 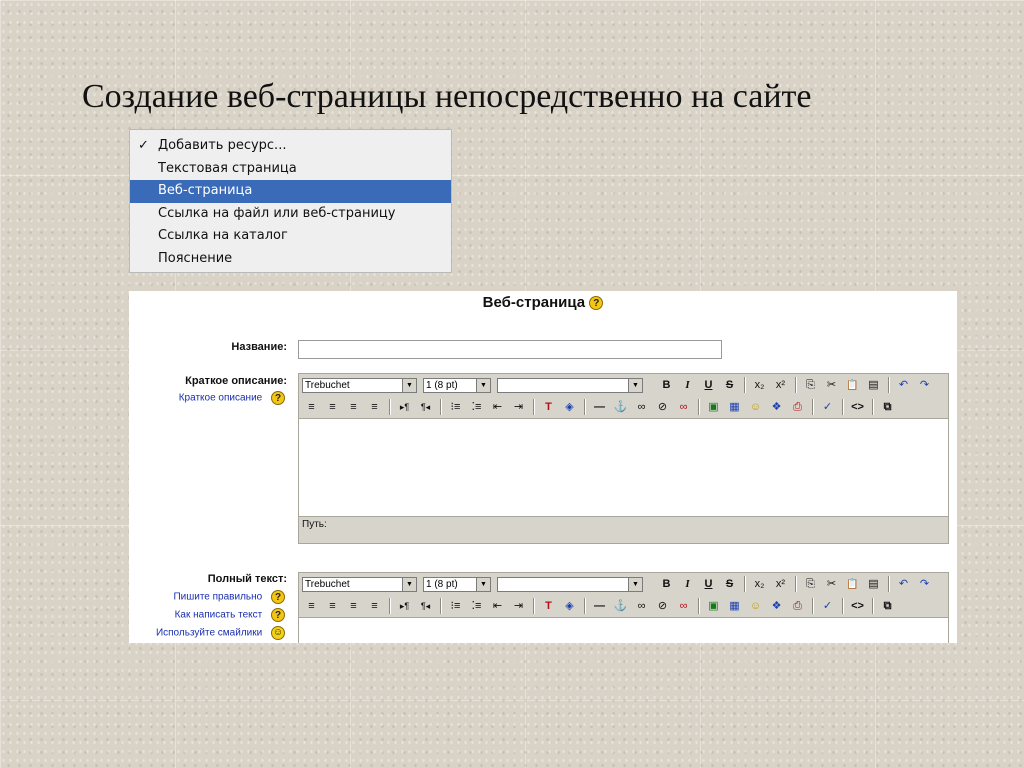 What do you see at coordinates (229, 597) in the screenshot?
I see `write-correctly-link: Пишите правильно ?` at bounding box center [229, 597].